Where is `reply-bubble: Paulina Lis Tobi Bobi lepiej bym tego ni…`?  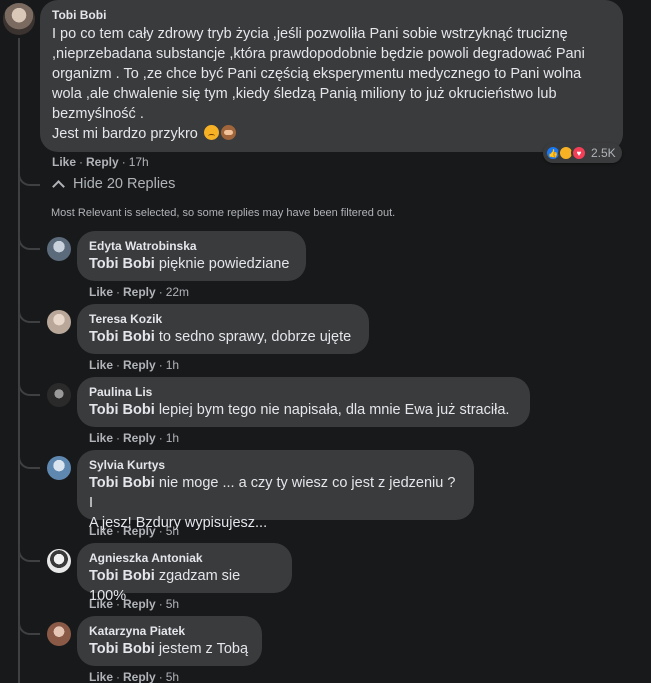
reply-bubble: Paulina Lis Tobi Bobi lepiej bym tego ni… is located at coordinates (303, 402).